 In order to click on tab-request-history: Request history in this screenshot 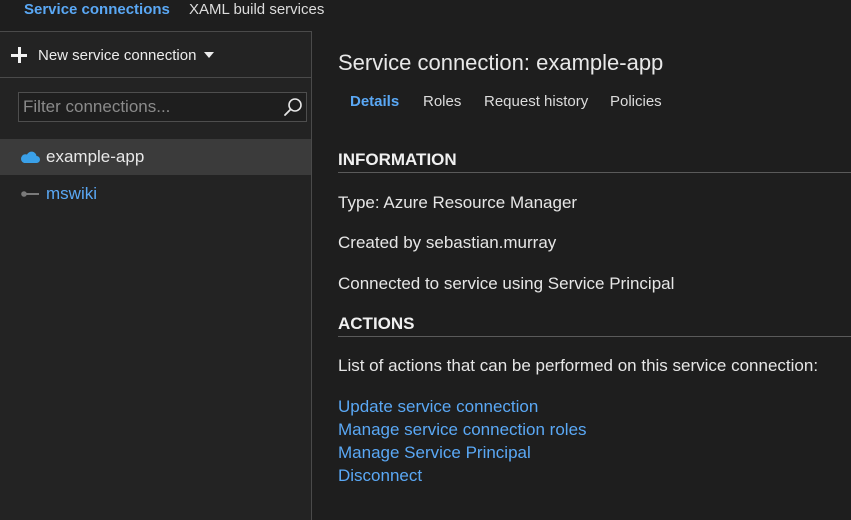, I will do `click(536, 101)`.